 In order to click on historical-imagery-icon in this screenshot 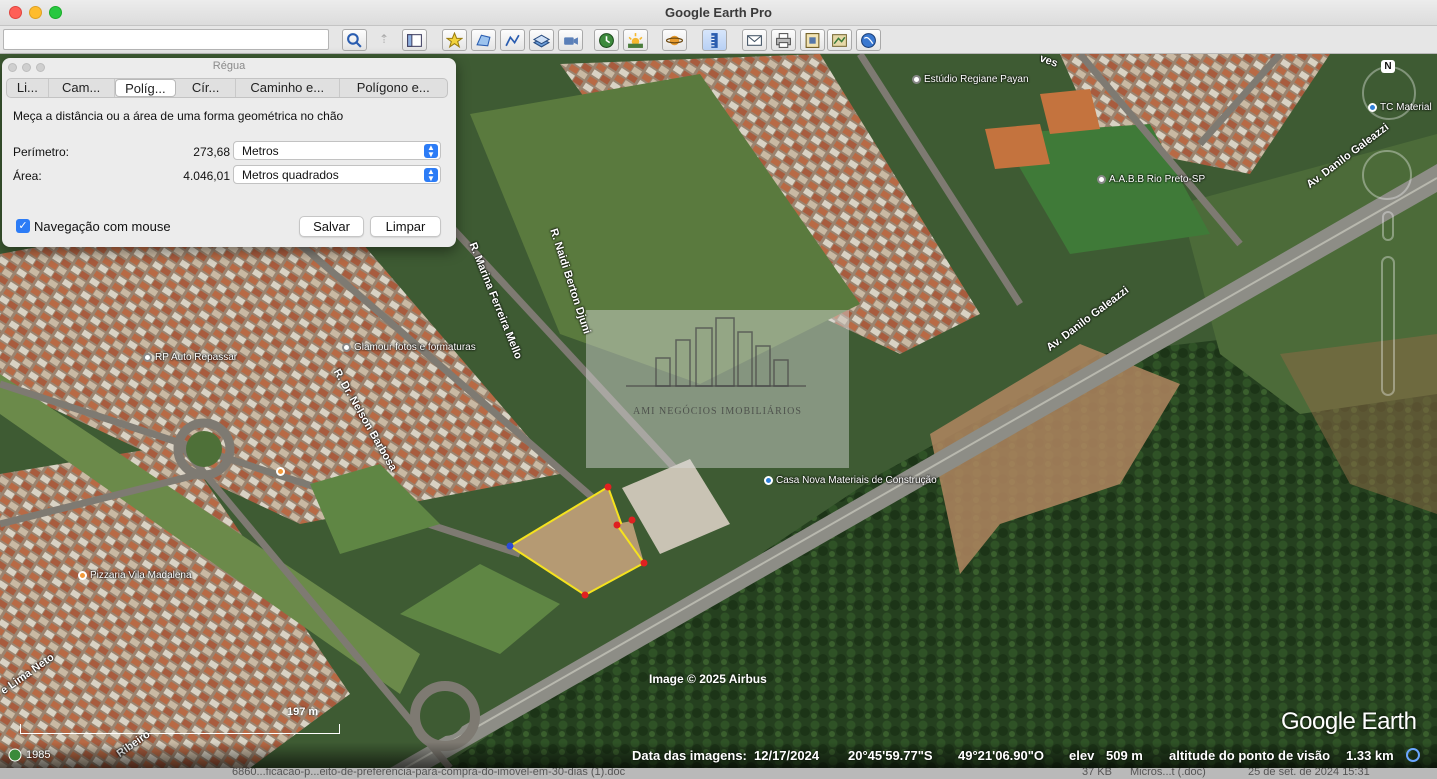, I will do `click(606, 40)`.